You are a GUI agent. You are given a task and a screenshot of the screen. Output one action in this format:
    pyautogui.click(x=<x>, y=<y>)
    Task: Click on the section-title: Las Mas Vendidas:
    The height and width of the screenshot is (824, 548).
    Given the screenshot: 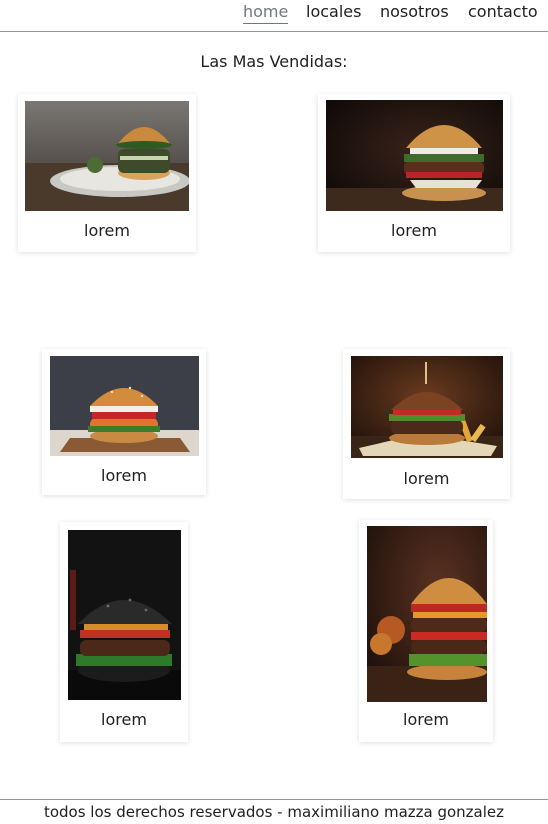 What is the action you would take?
    pyautogui.click(x=274, y=61)
    